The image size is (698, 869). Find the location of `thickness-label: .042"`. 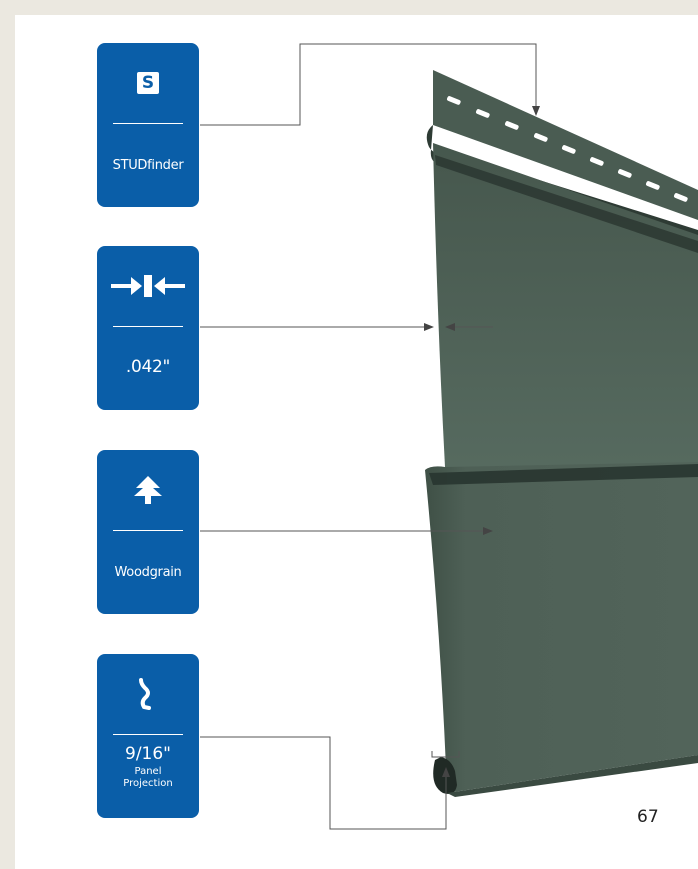

thickness-label: .042" is located at coordinates (148, 367).